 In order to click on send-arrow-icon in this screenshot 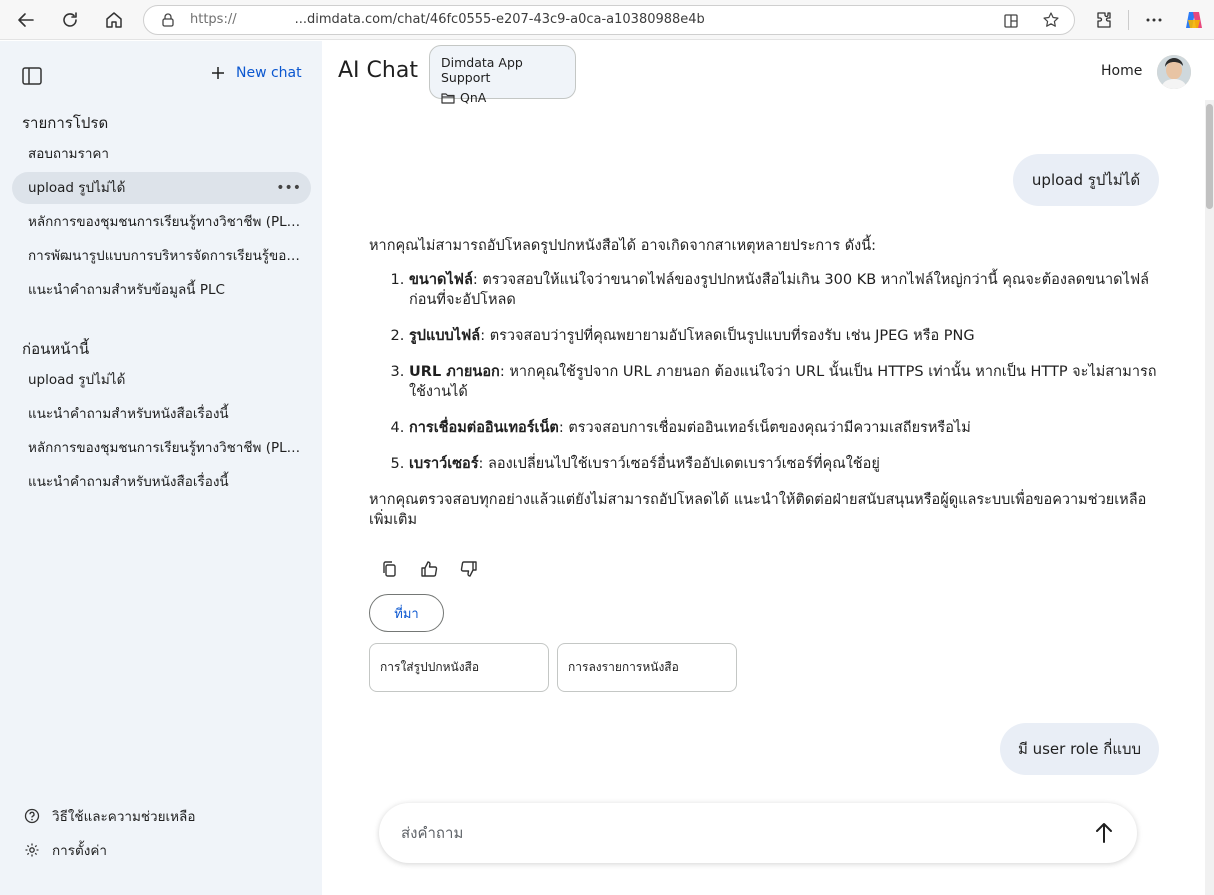, I will do `click(1104, 833)`.